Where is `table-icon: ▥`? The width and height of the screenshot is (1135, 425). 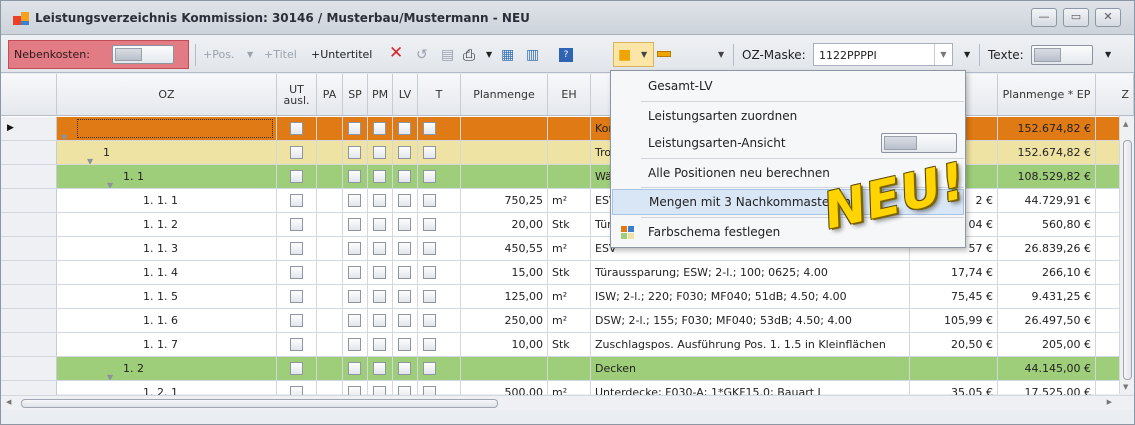 table-icon: ▥ is located at coordinates (532, 55).